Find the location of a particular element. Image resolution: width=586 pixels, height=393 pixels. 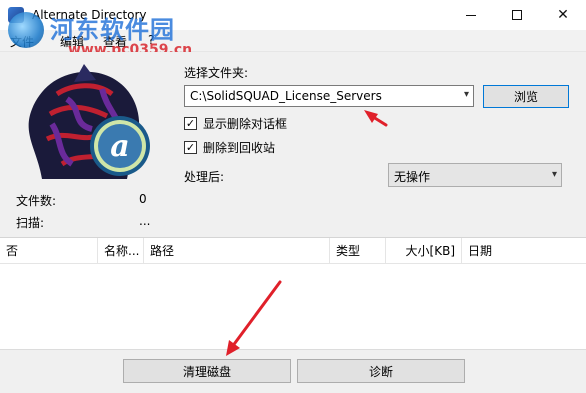

file-count-label: 文件数: is located at coordinates (36, 201).